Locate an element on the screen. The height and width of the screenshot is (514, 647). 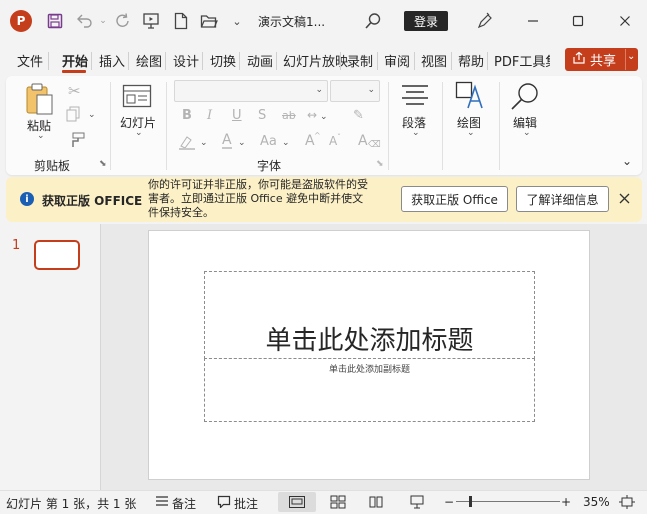
italic-button: I is located at coordinates (209, 115).